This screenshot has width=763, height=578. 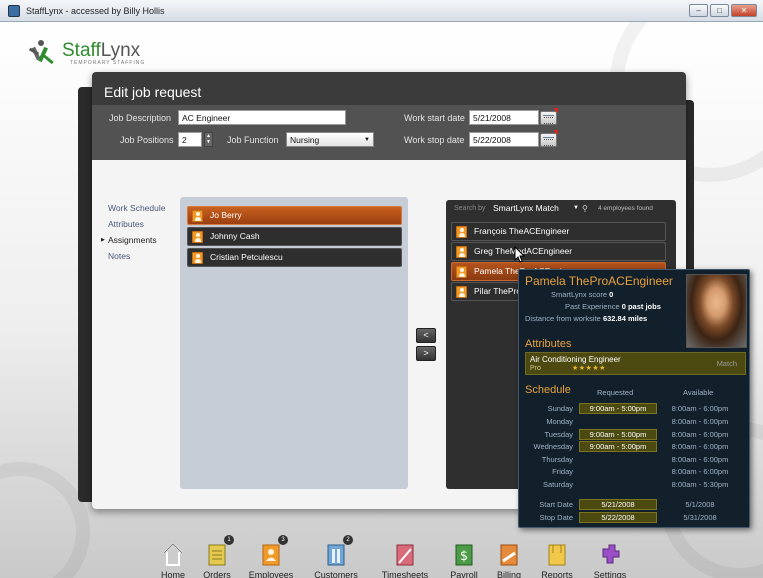 I want to click on attribute-level: Pro, so click(x=535, y=368).